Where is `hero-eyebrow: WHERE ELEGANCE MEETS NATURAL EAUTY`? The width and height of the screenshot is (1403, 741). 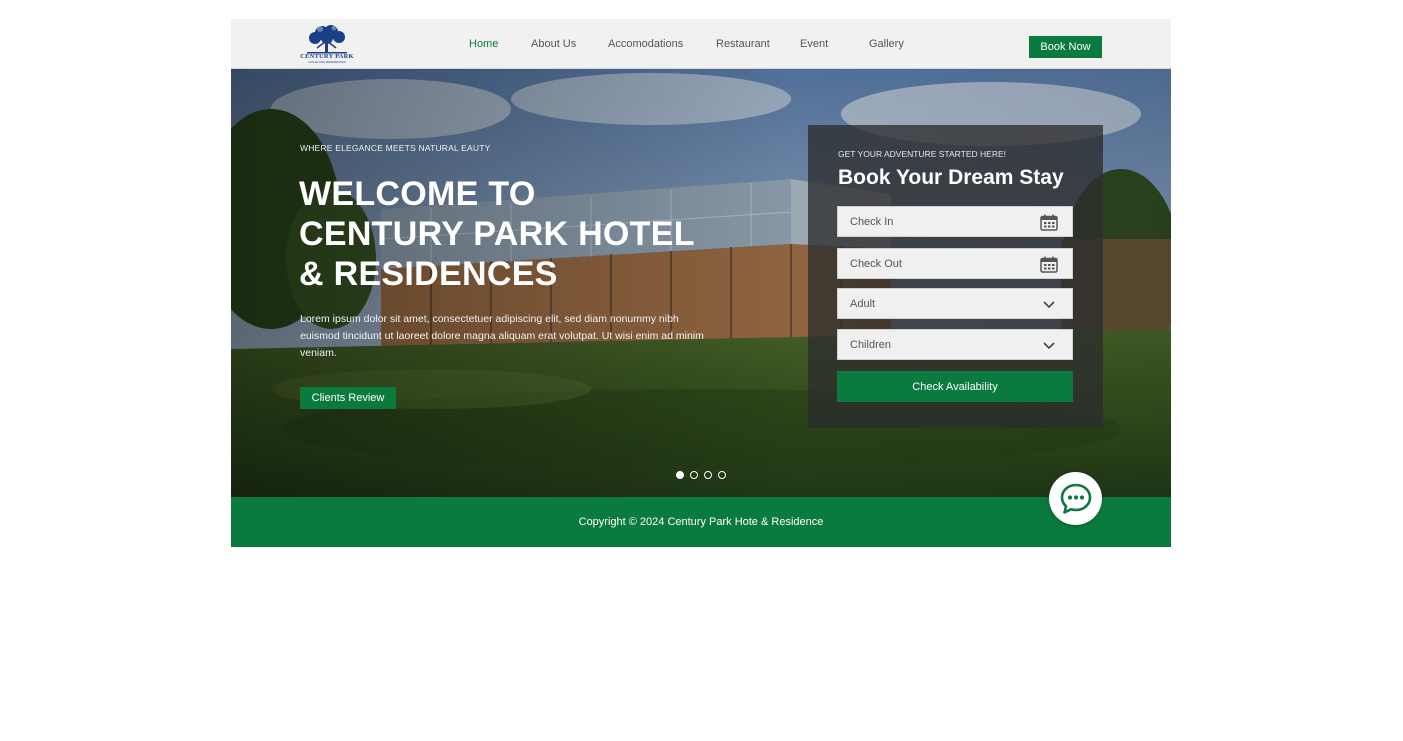
hero-eyebrow: WHERE ELEGANCE MEETS NATURAL EAUTY is located at coordinates (395, 148).